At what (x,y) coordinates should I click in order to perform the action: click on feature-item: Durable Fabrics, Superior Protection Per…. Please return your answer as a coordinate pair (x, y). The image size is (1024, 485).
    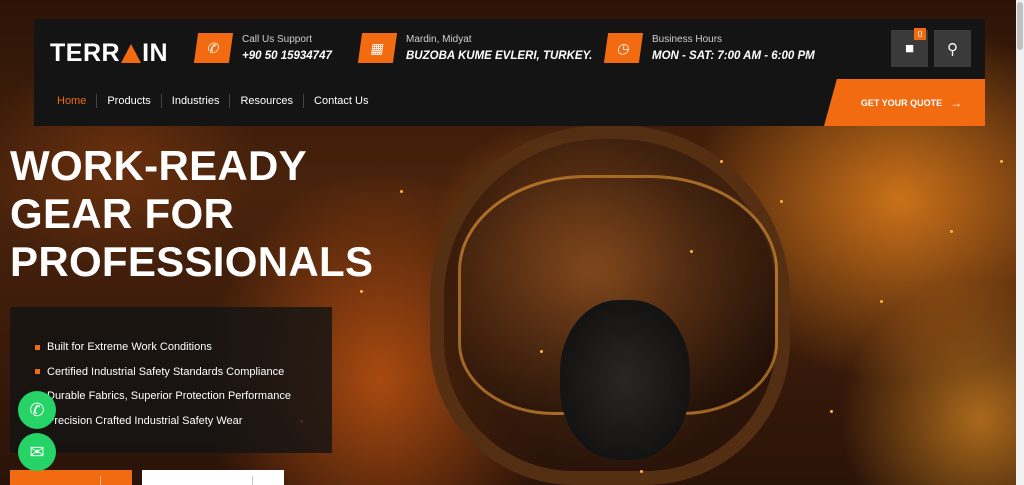
    Looking at the image, I should click on (183, 396).